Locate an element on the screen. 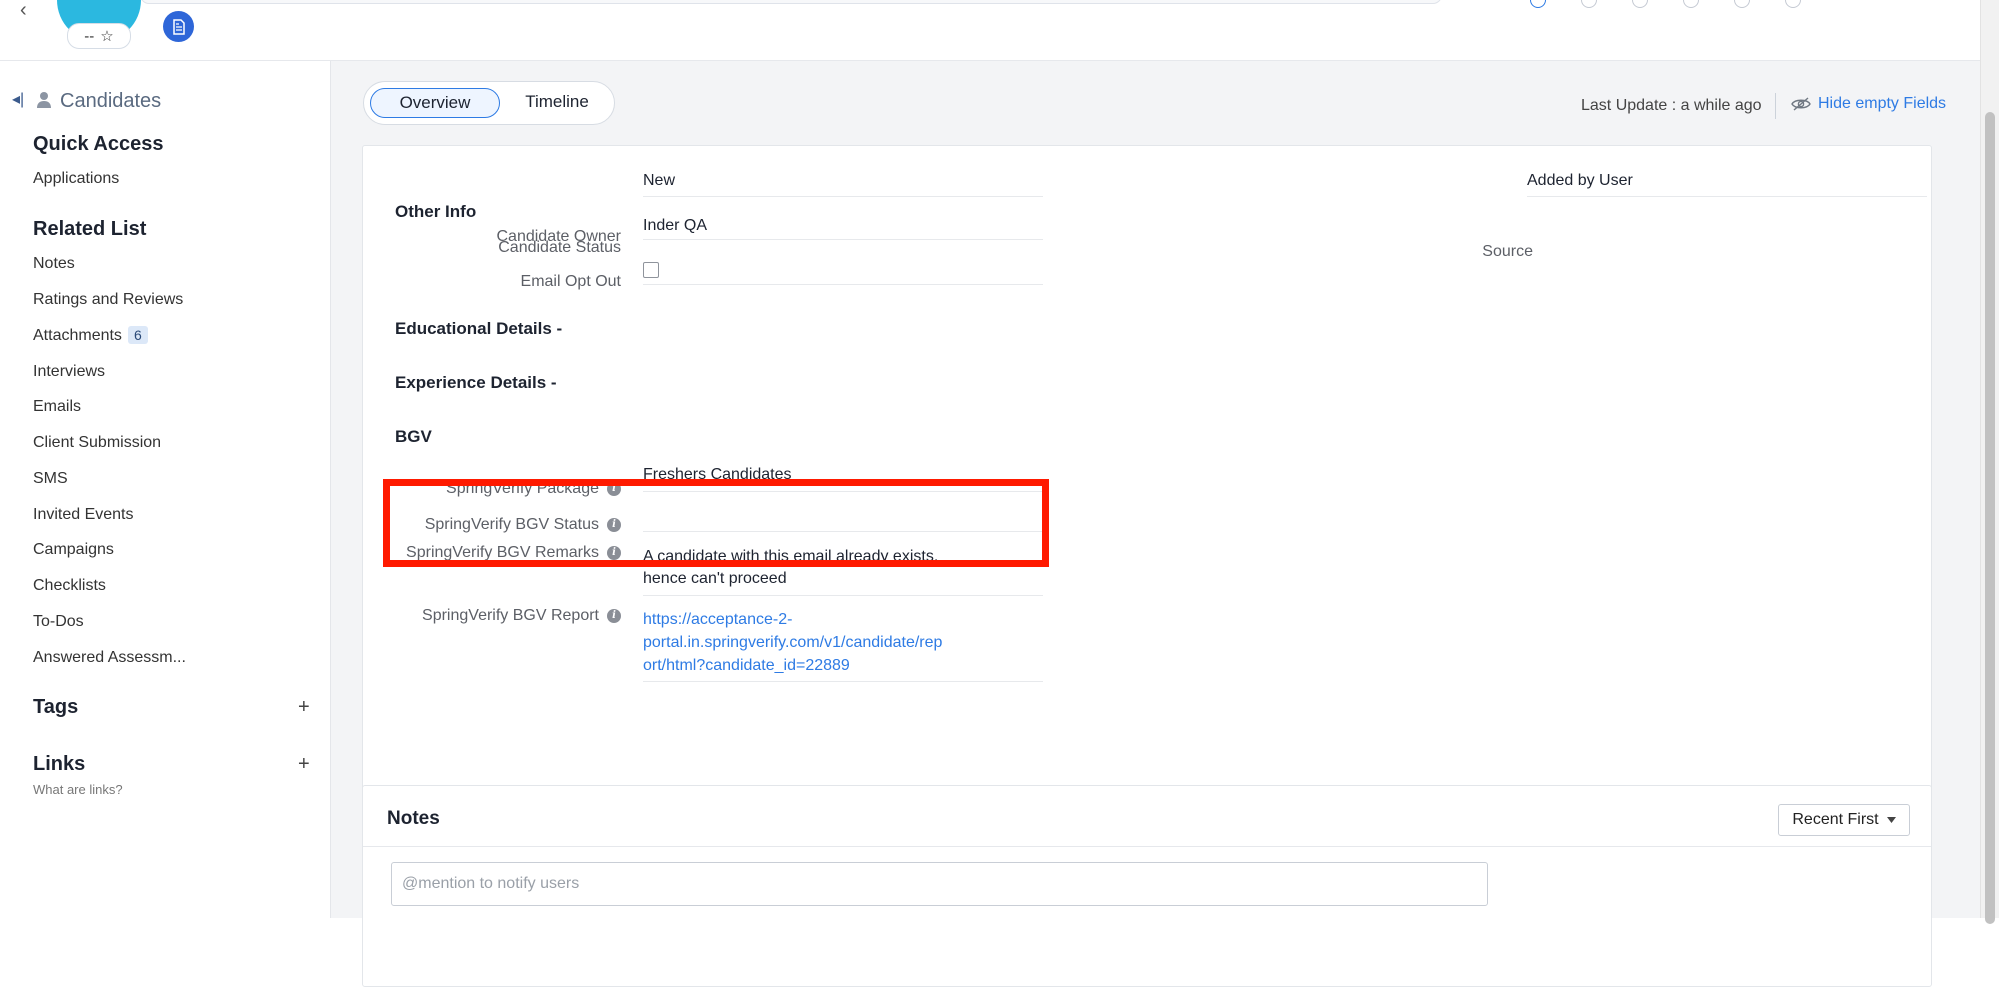 The height and width of the screenshot is (987, 1999). info-icon: i is located at coordinates (614, 615).